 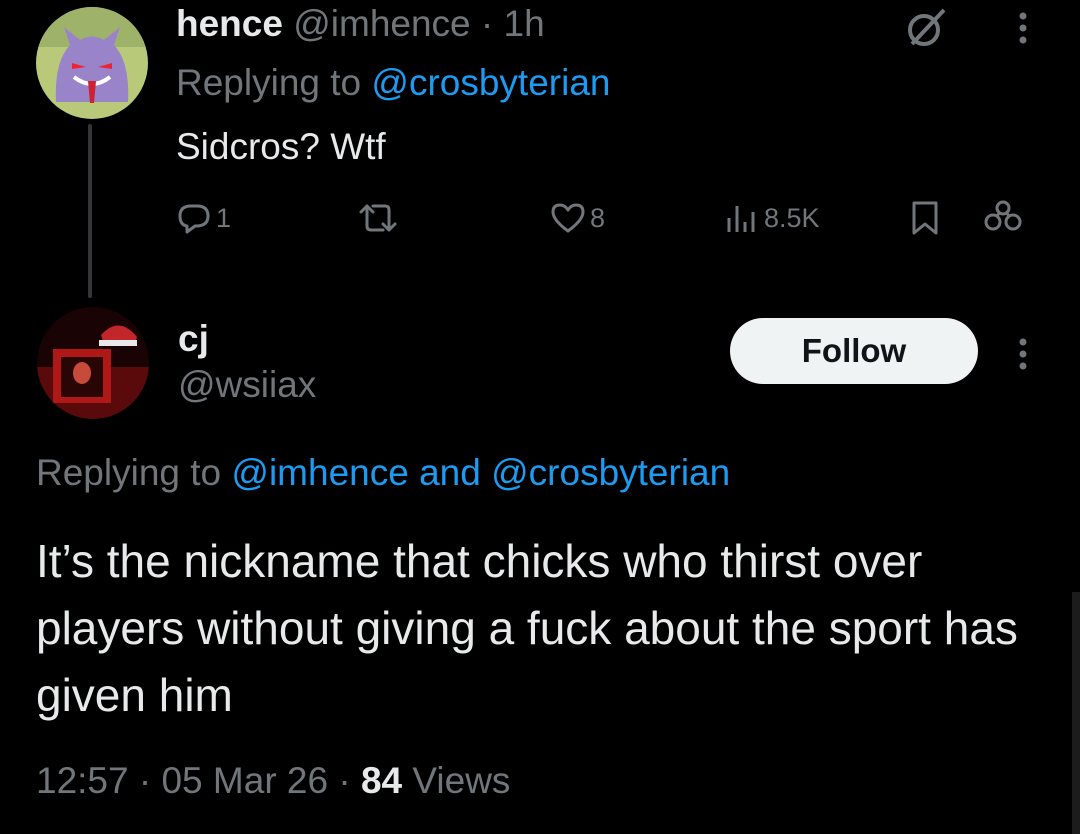 I want to click on like-button: 8, so click(x=576, y=218).